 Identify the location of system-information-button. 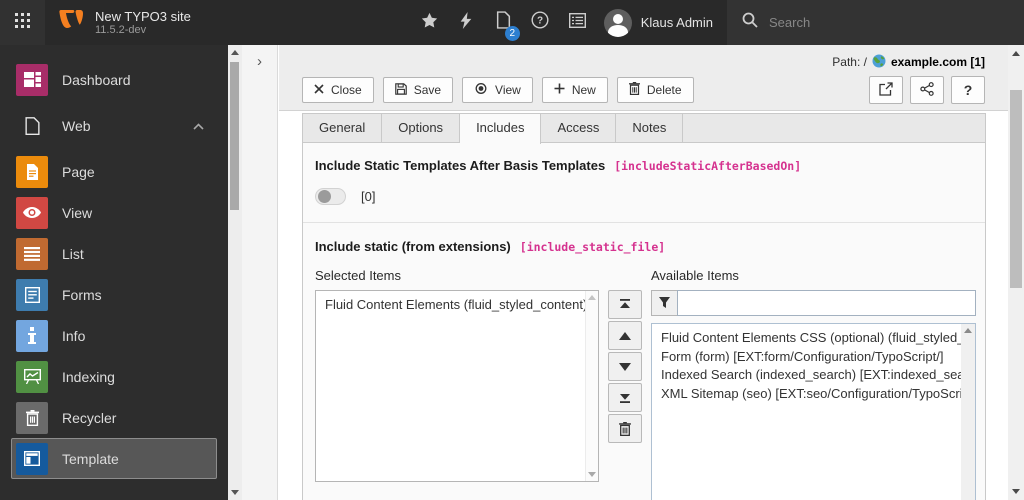
(577, 22).